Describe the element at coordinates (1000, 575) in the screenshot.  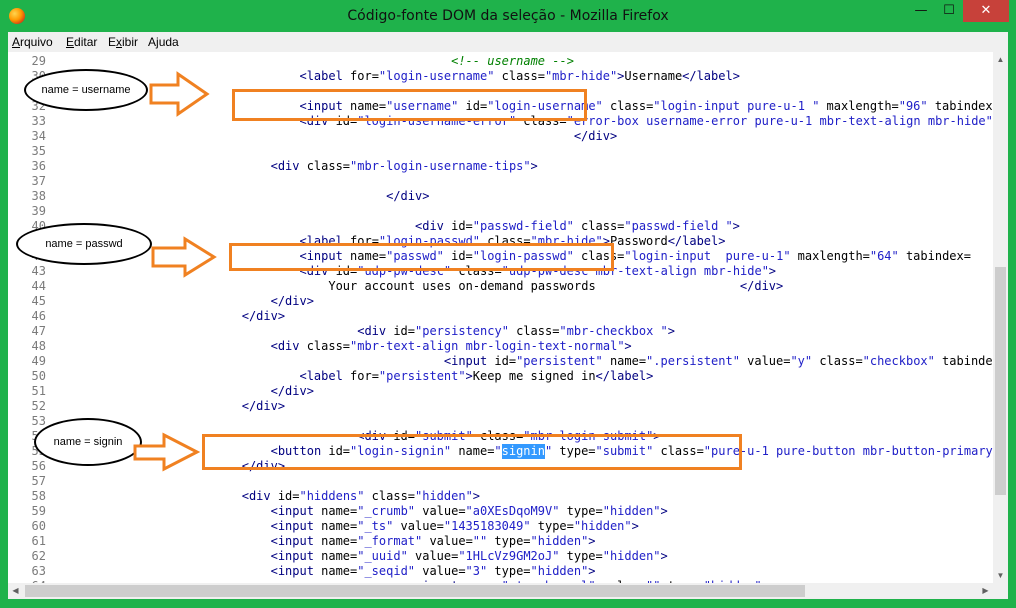
I see `scroll-down-arrow-icon: ▼` at that location.